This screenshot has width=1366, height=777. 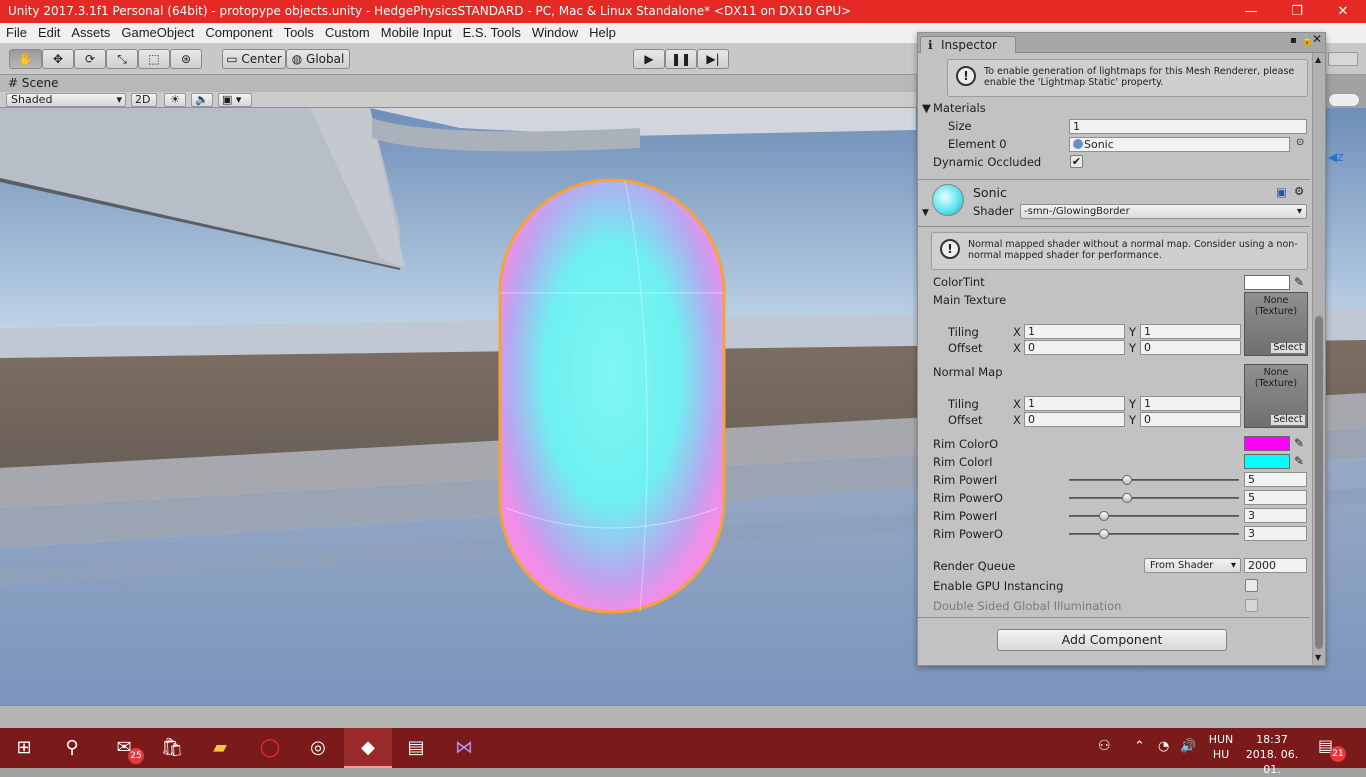 What do you see at coordinates (959, 108) in the screenshot?
I see `materials-label: Materials` at bounding box center [959, 108].